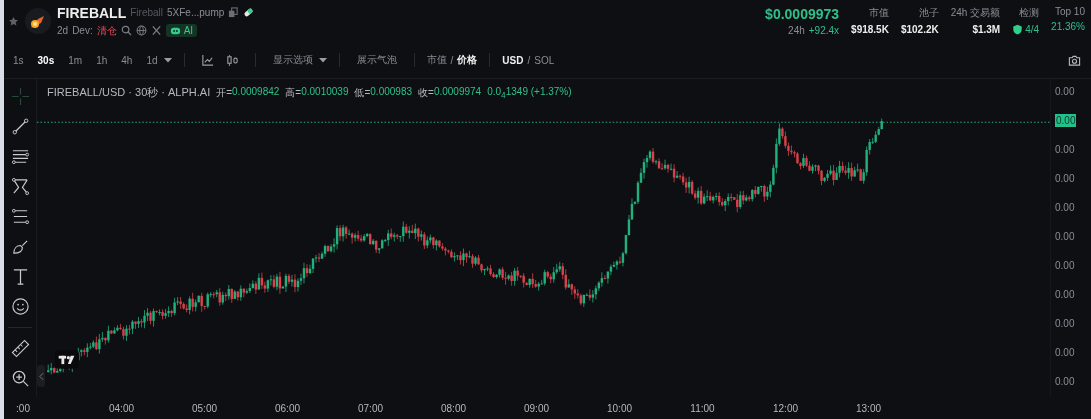  Describe the element at coordinates (529, 92) in the screenshot. I see `price-change: 0.0$_{4}$1349 (+1.37%)` at that location.